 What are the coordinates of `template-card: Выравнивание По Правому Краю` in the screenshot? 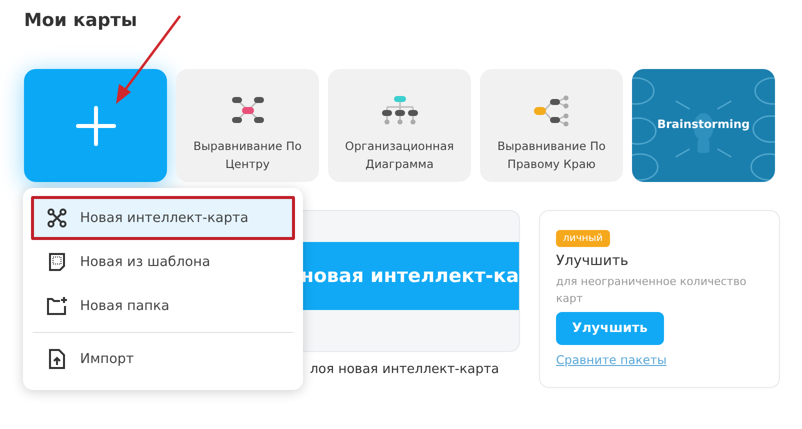 It's located at (551, 125).